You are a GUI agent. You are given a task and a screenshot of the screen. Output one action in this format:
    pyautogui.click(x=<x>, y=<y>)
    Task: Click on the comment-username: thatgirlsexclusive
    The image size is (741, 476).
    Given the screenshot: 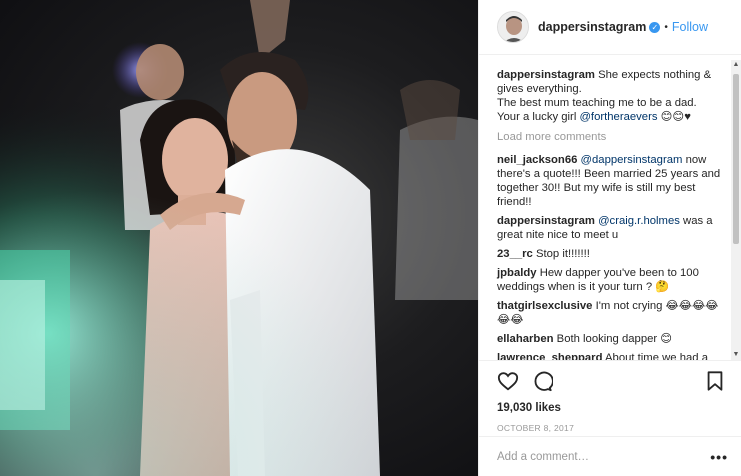 What is the action you would take?
    pyautogui.click(x=544, y=306)
    